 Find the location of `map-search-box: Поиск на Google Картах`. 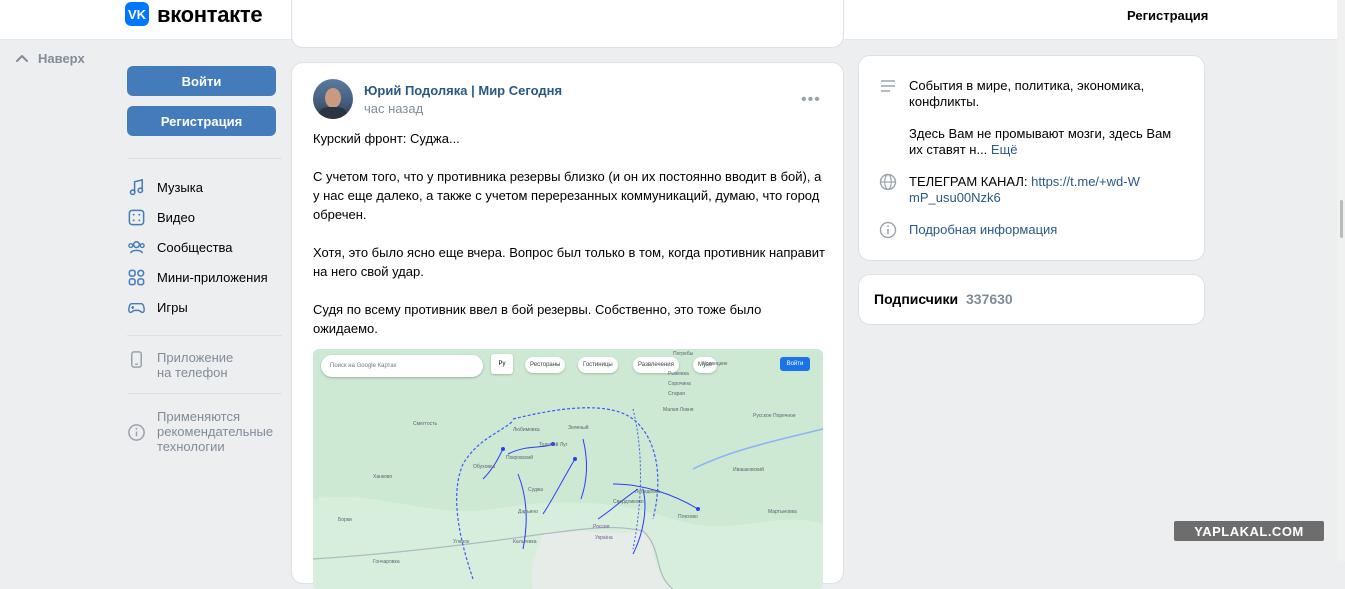

map-search-box: Поиск на Google Картах is located at coordinates (402, 366).